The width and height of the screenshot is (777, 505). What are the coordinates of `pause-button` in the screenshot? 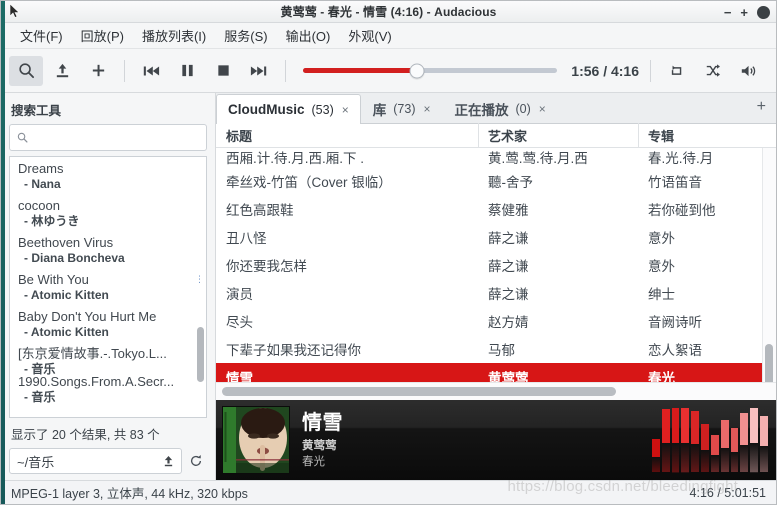 It's located at (187, 71).